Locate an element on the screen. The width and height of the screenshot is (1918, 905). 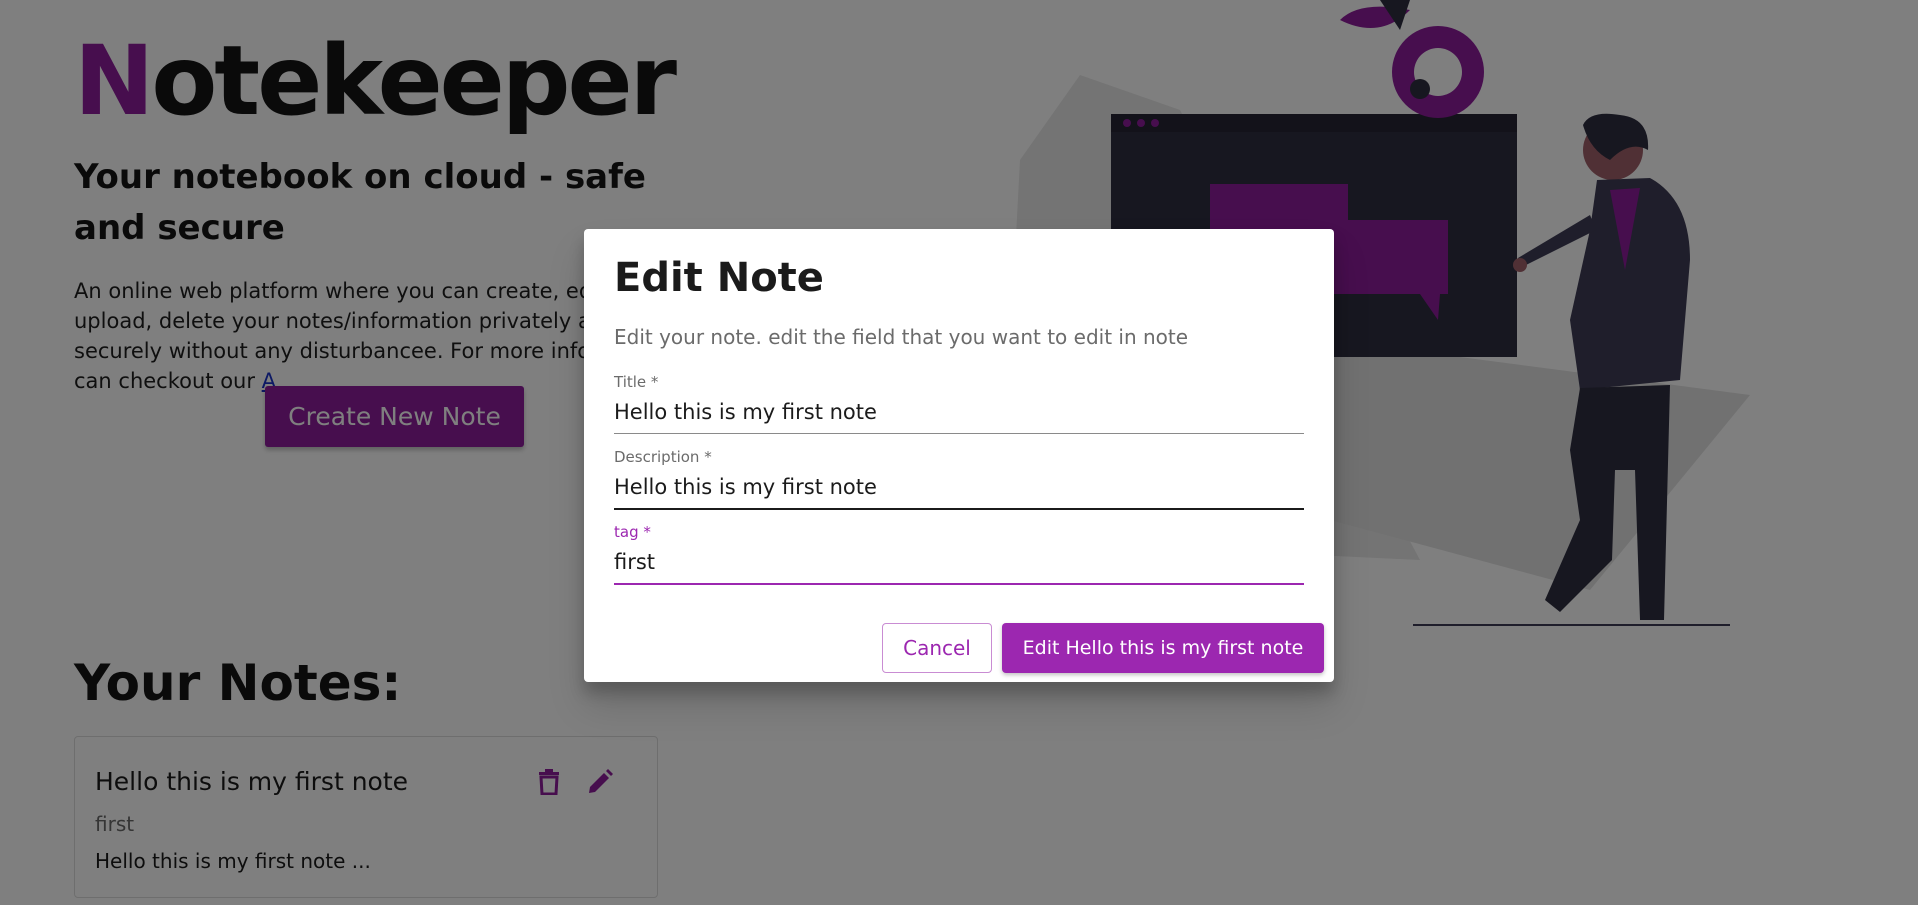
edit-note-submit-button: Edit Hello this is my first note is located at coordinates (1163, 648).